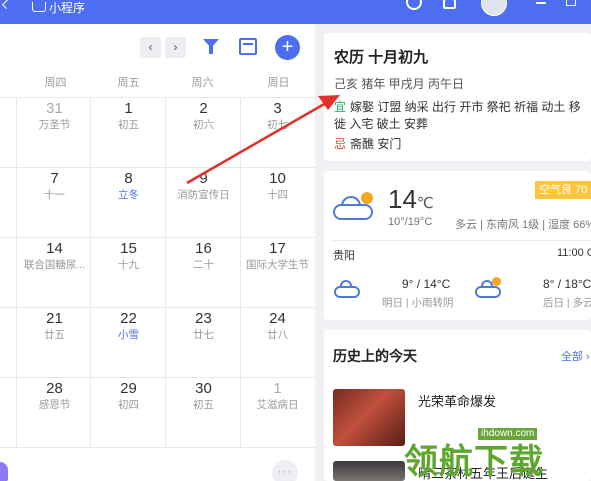  I want to click on calendar-day-cell: 10 十四, so click(277, 202).